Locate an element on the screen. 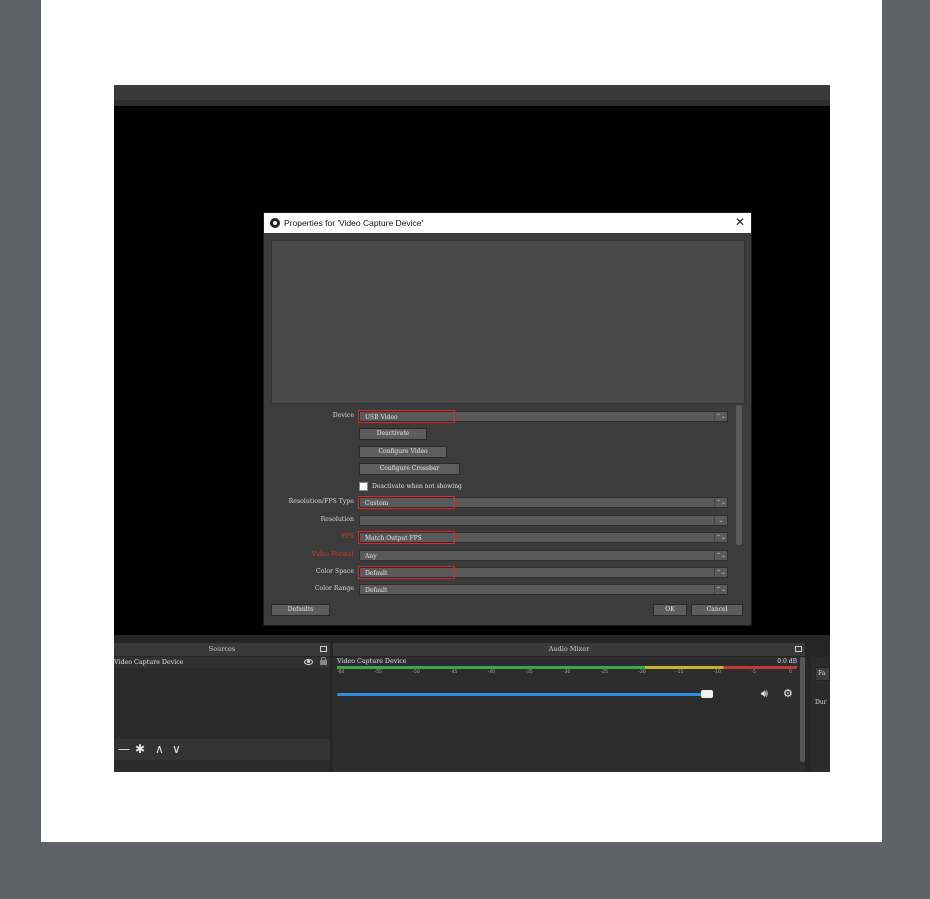  meter-tick-label: -40 is located at coordinates (491, 672).